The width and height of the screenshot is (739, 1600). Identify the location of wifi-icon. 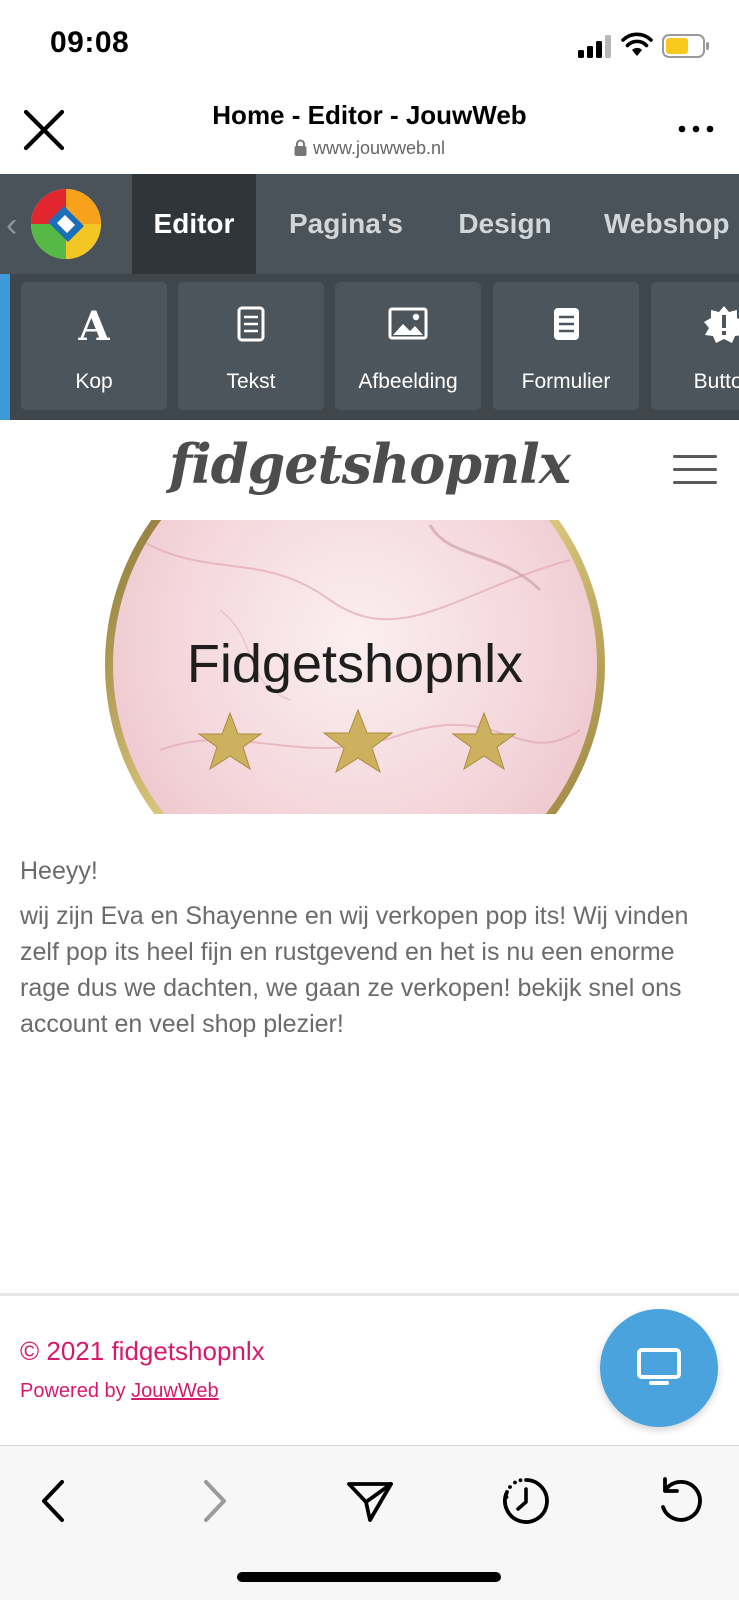
(637, 44).